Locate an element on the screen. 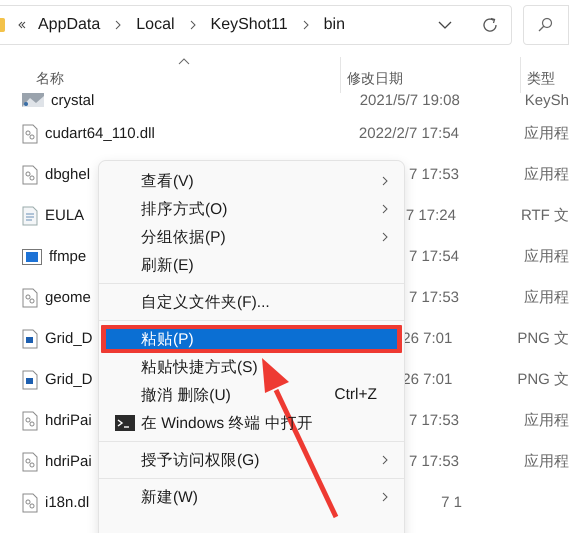  breadcrumb: AppData is located at coordinates (69, 25).